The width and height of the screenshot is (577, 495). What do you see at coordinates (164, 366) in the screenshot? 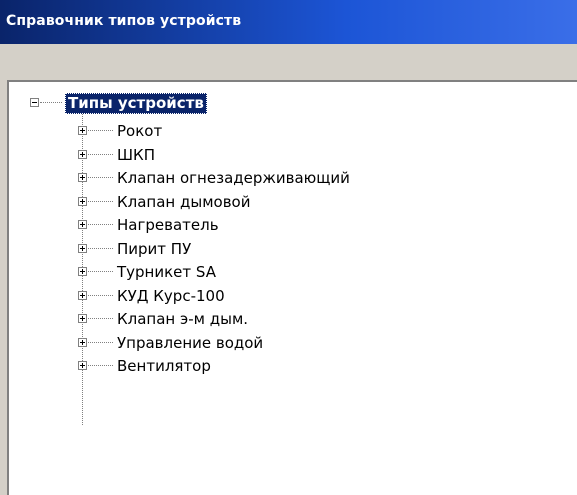
I see `tree-item-label: Вентилятор` at bounding box center [164, 366].